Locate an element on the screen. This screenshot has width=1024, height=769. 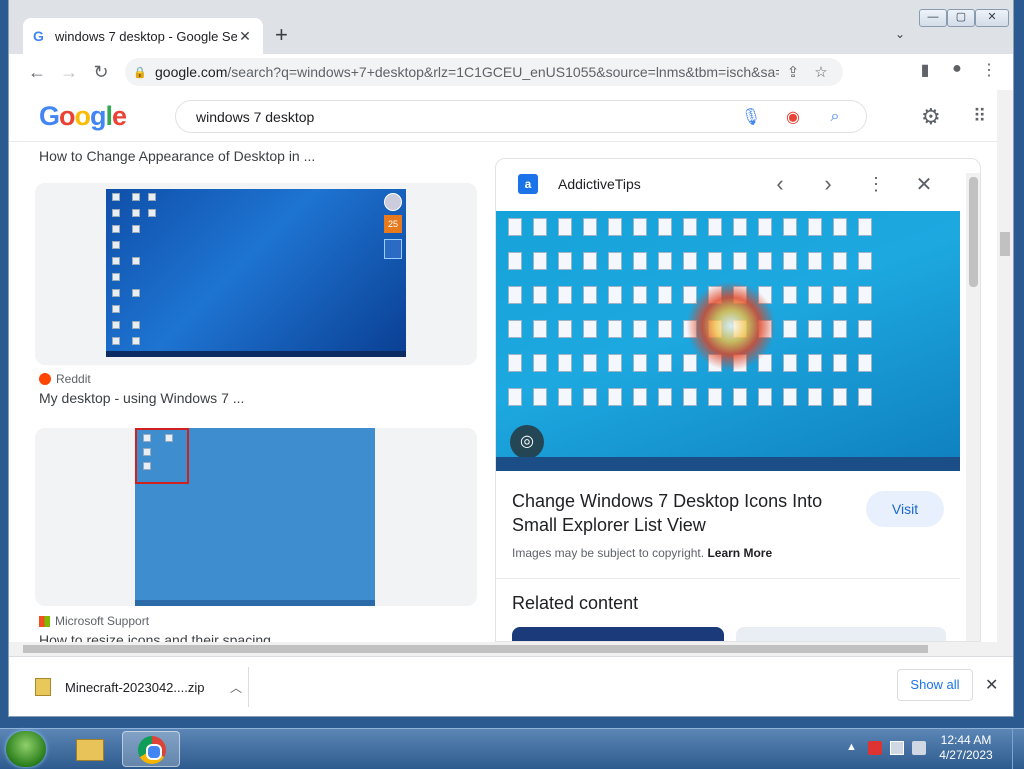
download-item: Minecraft-2023042....zip ︿ is located at coordinates (135, 687).